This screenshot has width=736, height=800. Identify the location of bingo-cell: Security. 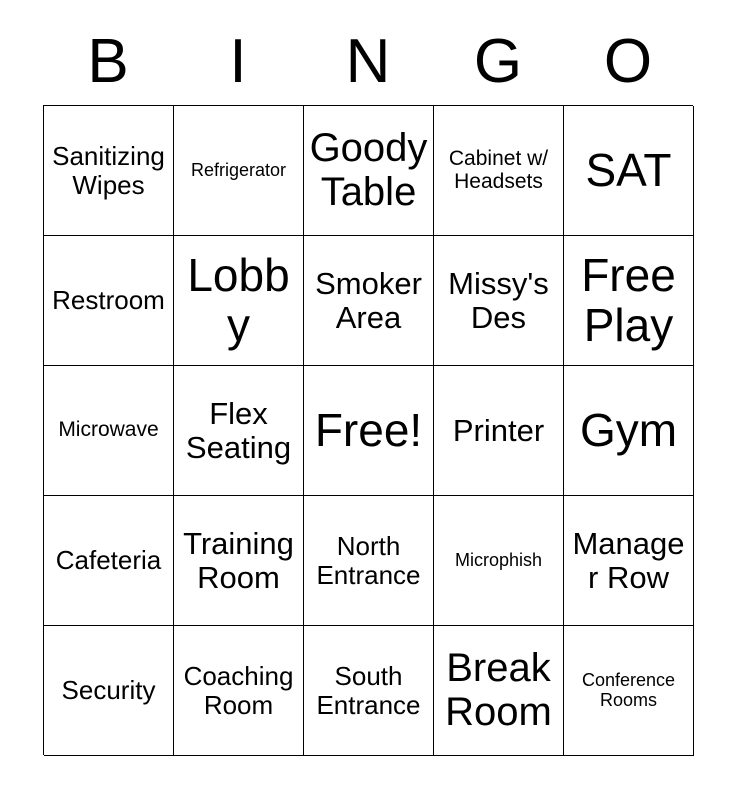
(109, 691).